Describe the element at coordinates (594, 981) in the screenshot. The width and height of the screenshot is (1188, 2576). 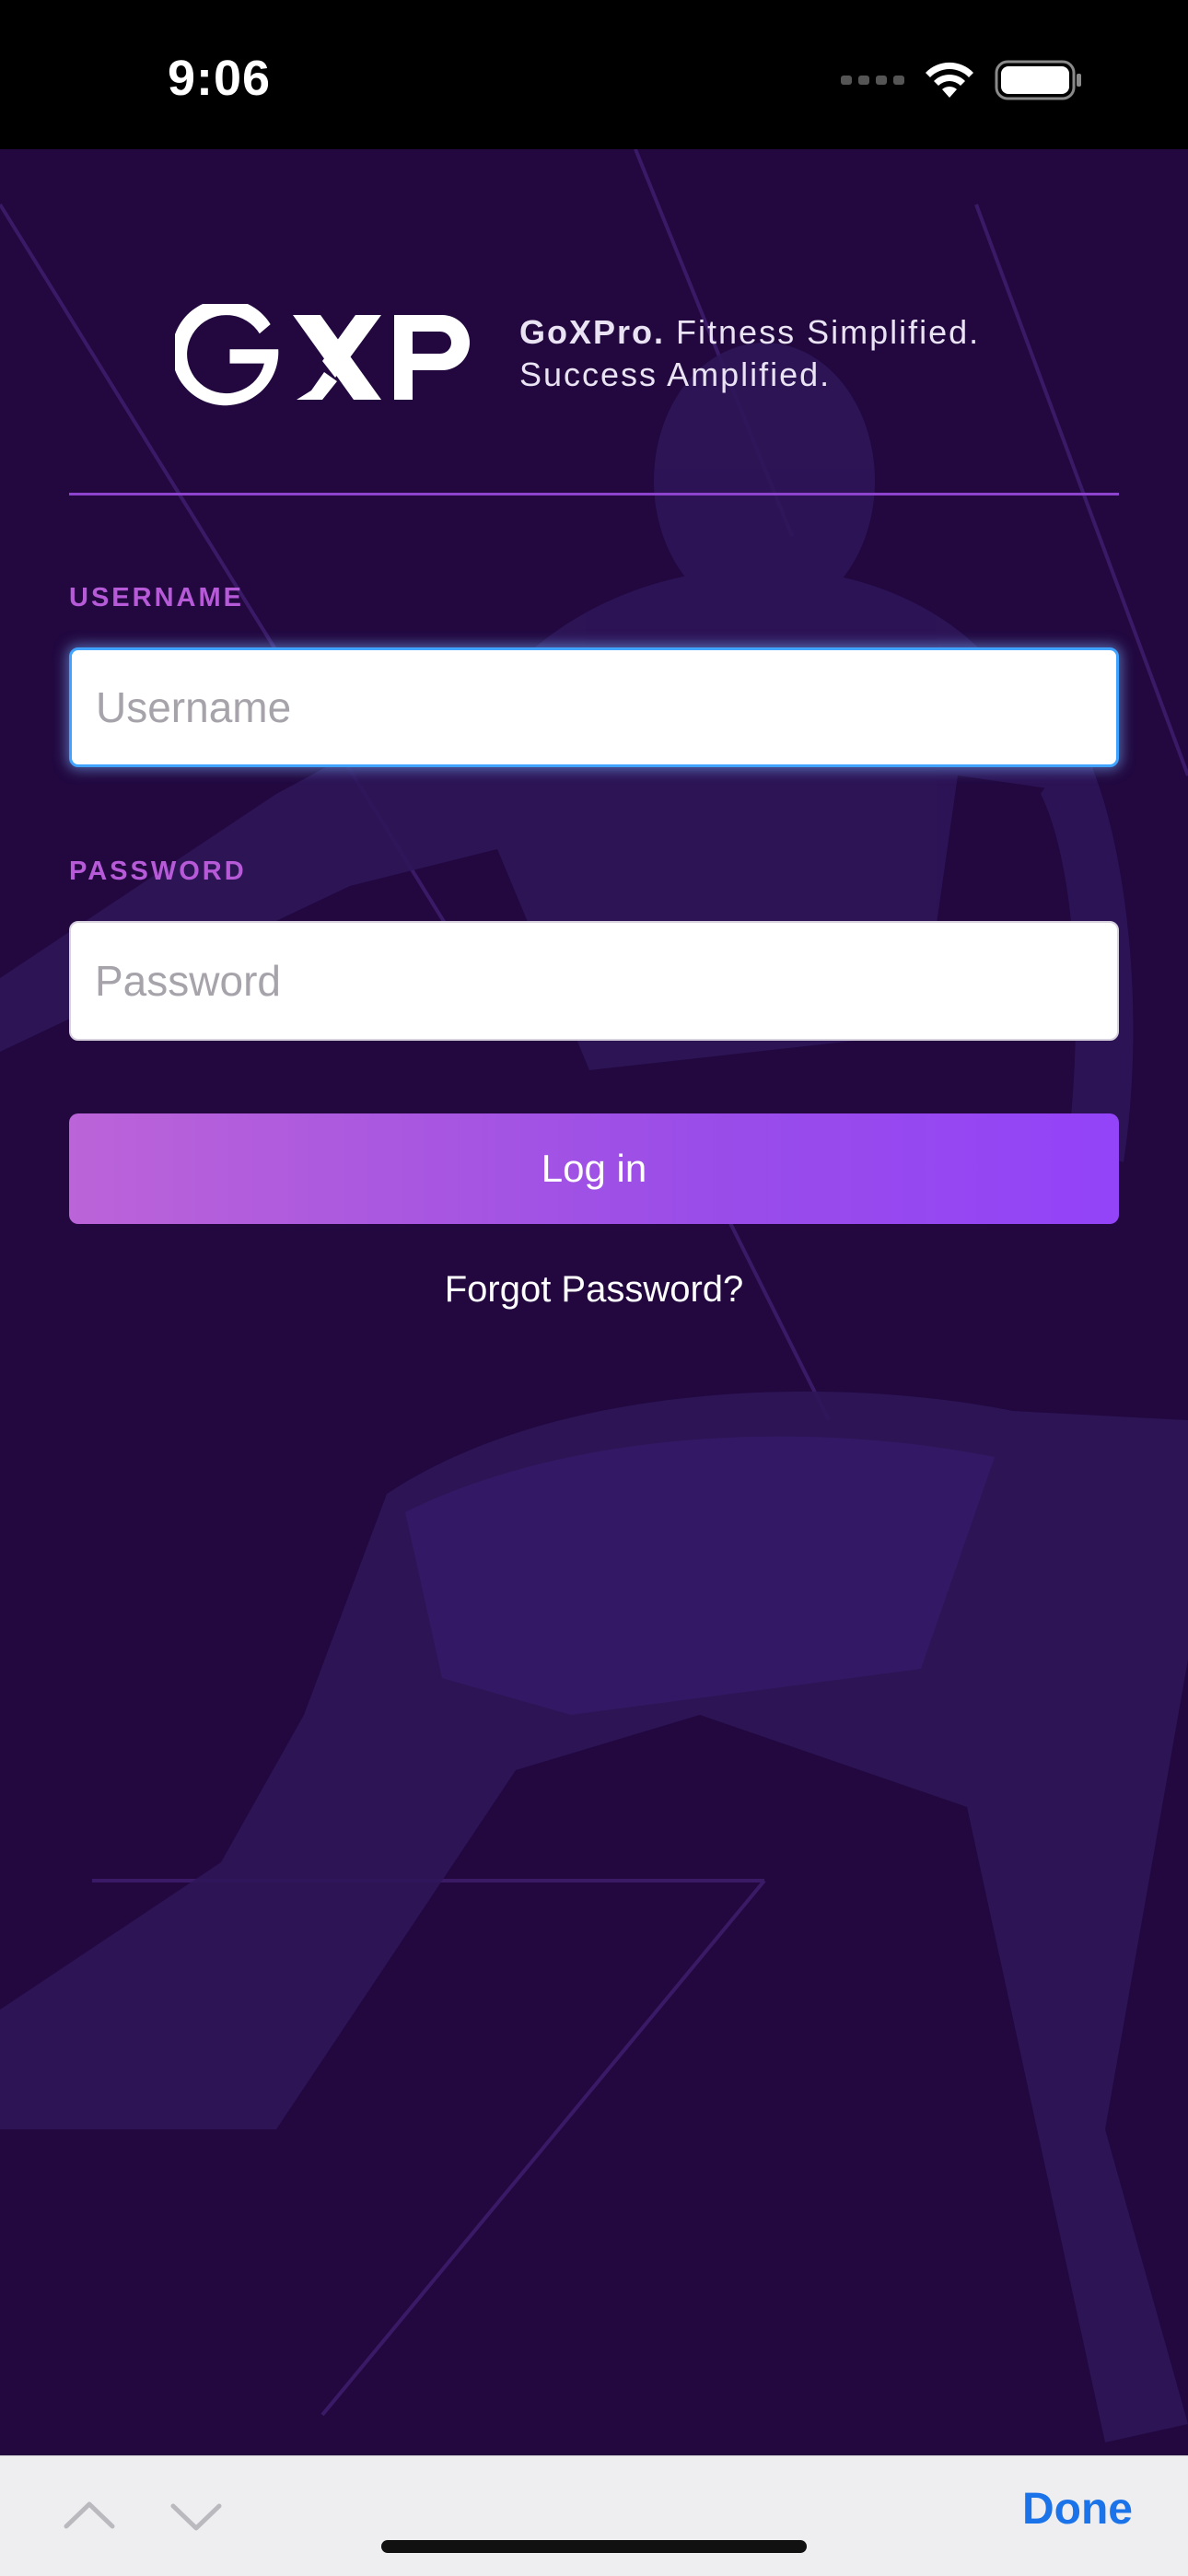
I see `password-input` at that location.